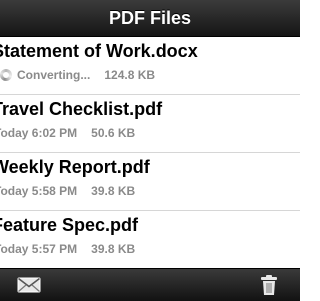  What do you see at coordinates (99, 51) in the screenshot?
I see `file-name: Statement of Work.docx` at bounding box center [99, 51].